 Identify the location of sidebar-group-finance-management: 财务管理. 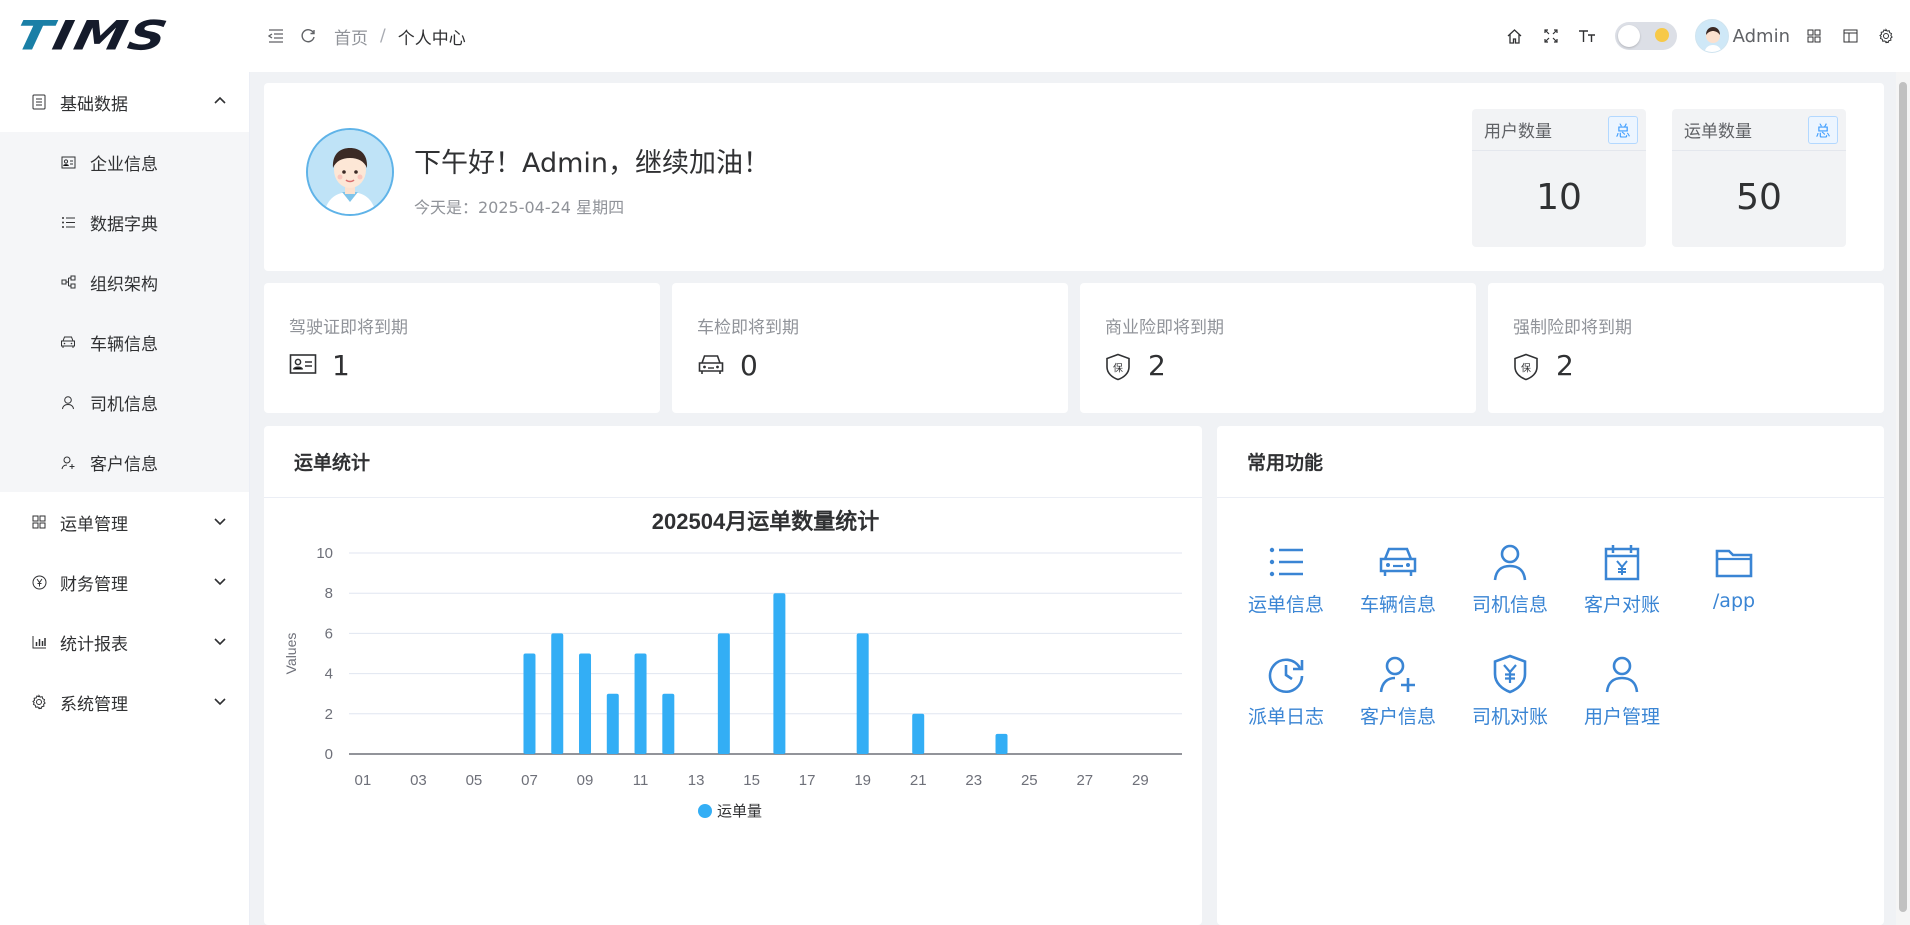
(124, 582).